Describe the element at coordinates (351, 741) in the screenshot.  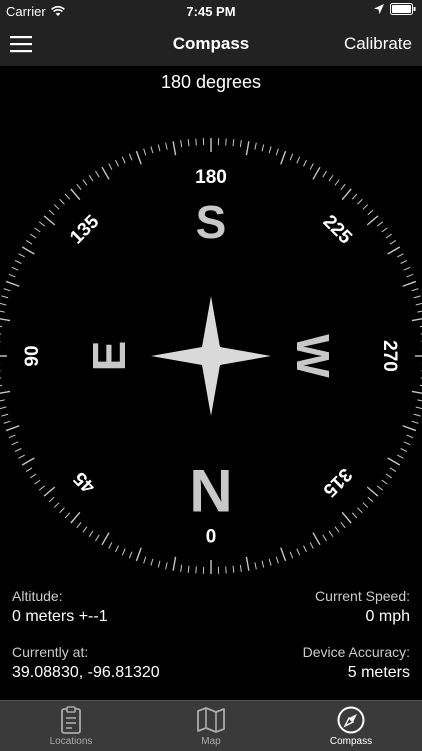
I see `tab-label: Compass` at that location.